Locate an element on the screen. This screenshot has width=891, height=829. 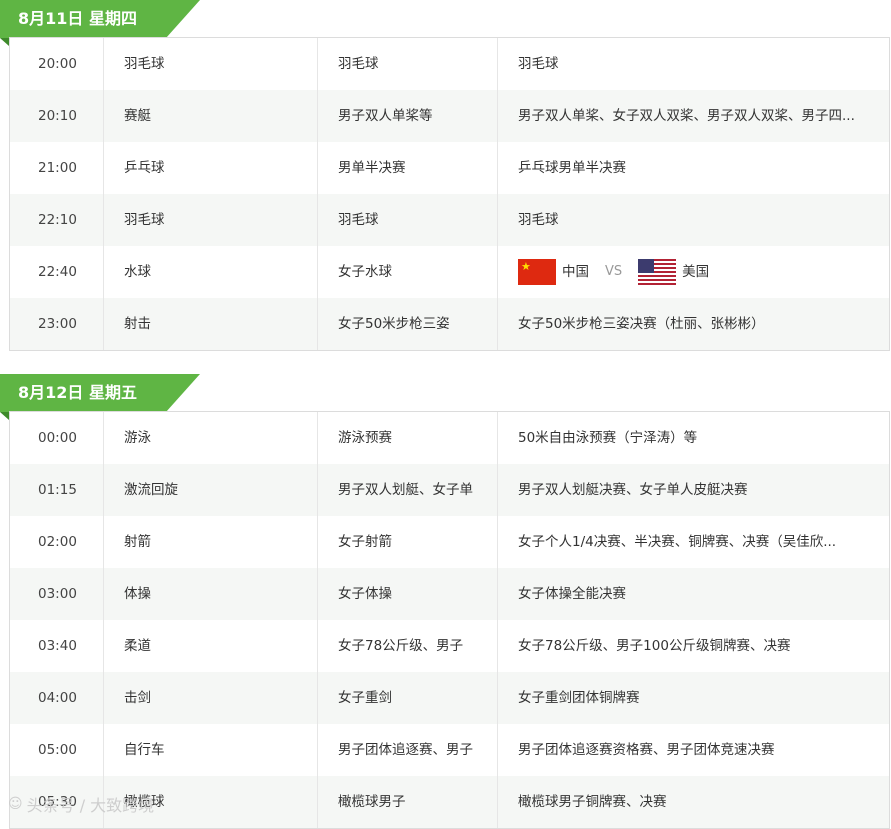
event-cell: 女子重剑 is located at coordinates (408, 698).